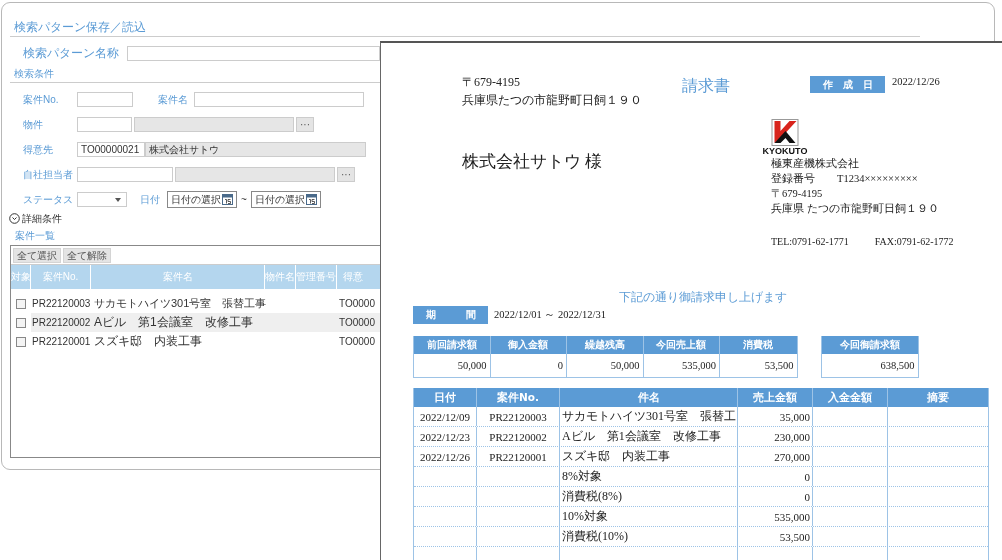  What do you see at coordinates (255, 149) in the screenshot?
I see `input-field: 株式会社サトウ` at bounding box center [255, 149].